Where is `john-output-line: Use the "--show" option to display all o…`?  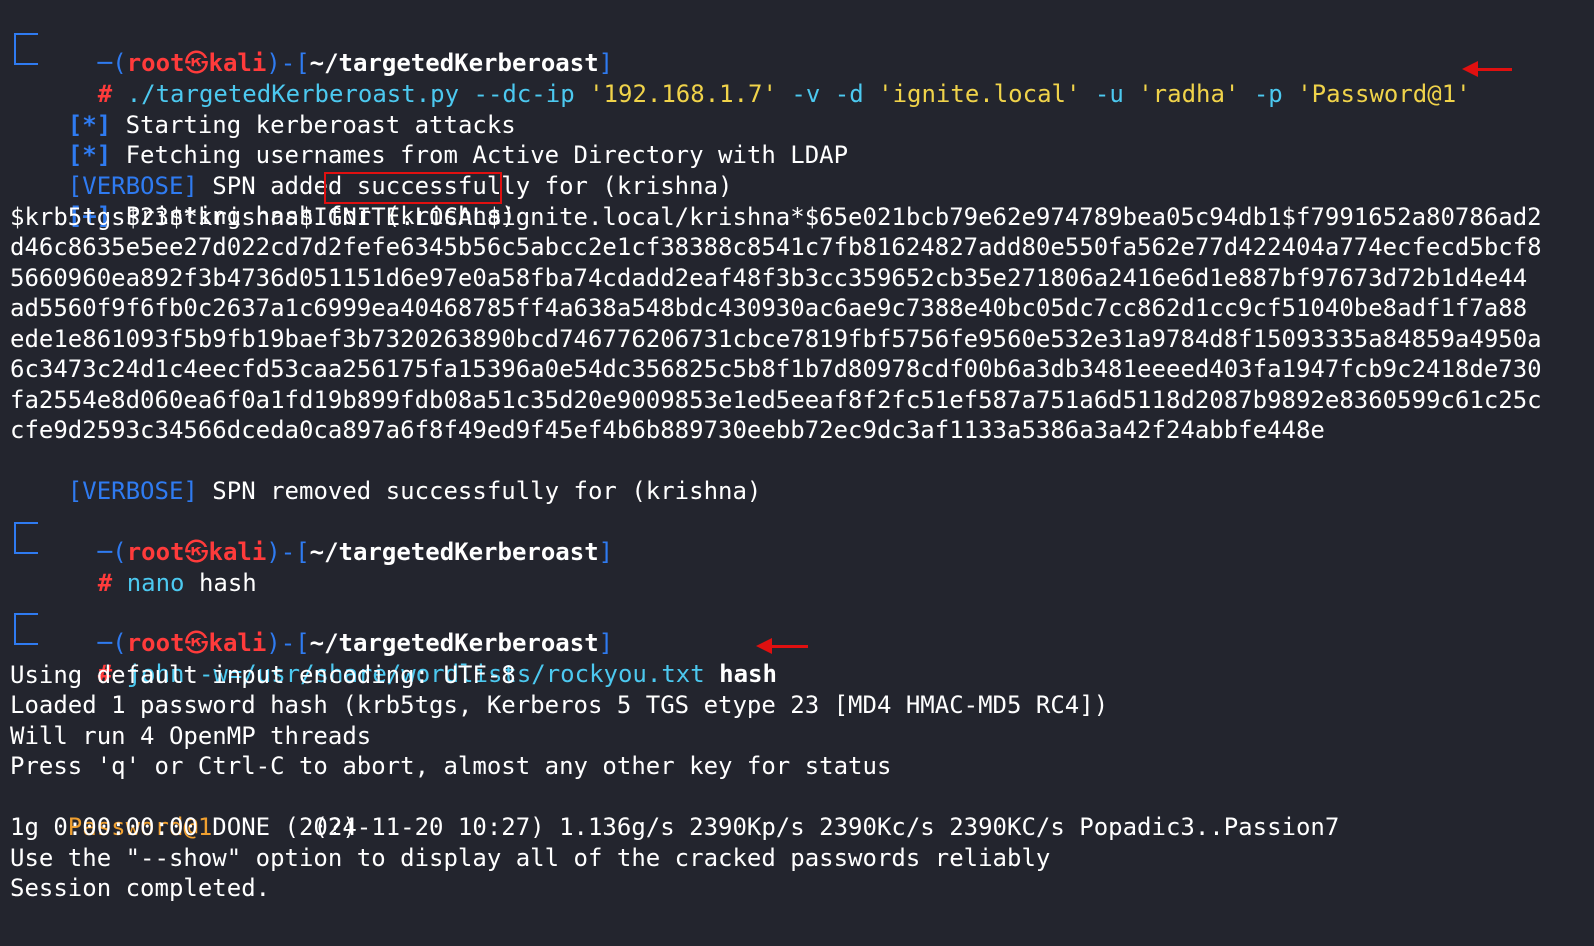
john-output-line: Use the "--show" option to display all o… is located at coordinates (530, 858).